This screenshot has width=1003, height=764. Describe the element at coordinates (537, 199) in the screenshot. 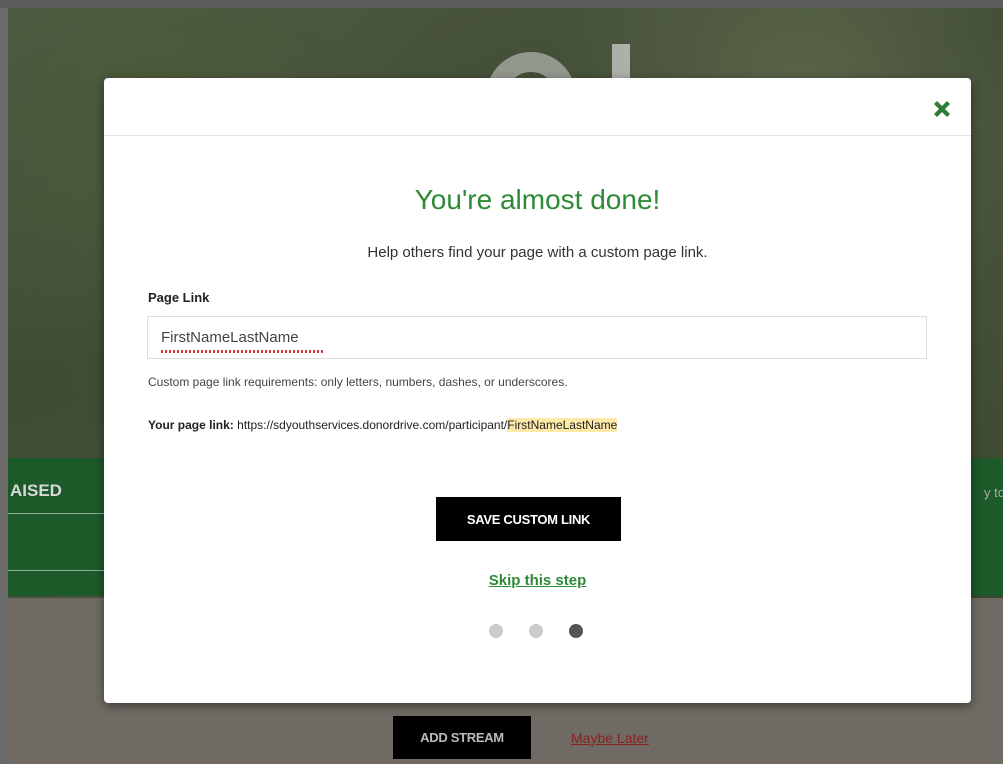

I see `modal-title: You're almost done!` at that location.